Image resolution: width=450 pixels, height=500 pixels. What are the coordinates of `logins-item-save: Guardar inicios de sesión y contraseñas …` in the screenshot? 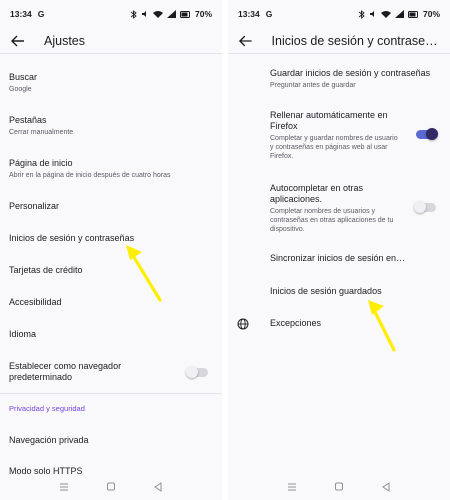 It's located at (339, 79).